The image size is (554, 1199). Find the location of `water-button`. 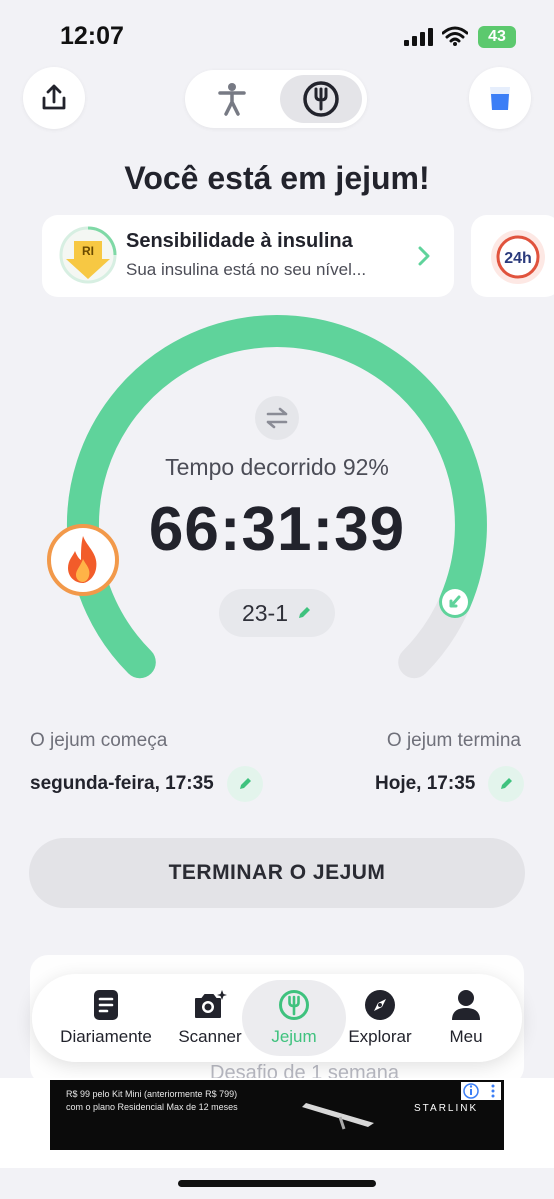

water-button is located at coordinates (500, 98).